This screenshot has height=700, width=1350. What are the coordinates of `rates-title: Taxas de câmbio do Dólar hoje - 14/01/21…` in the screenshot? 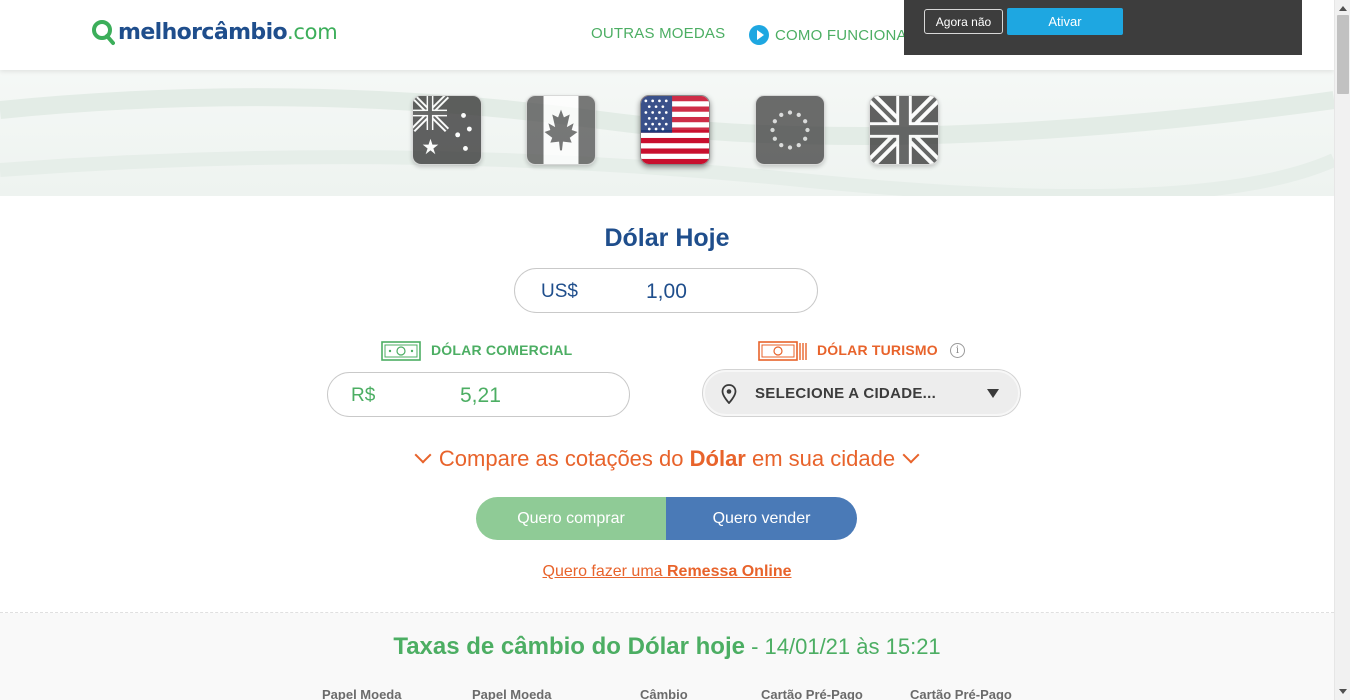 It's located at (667, 647).